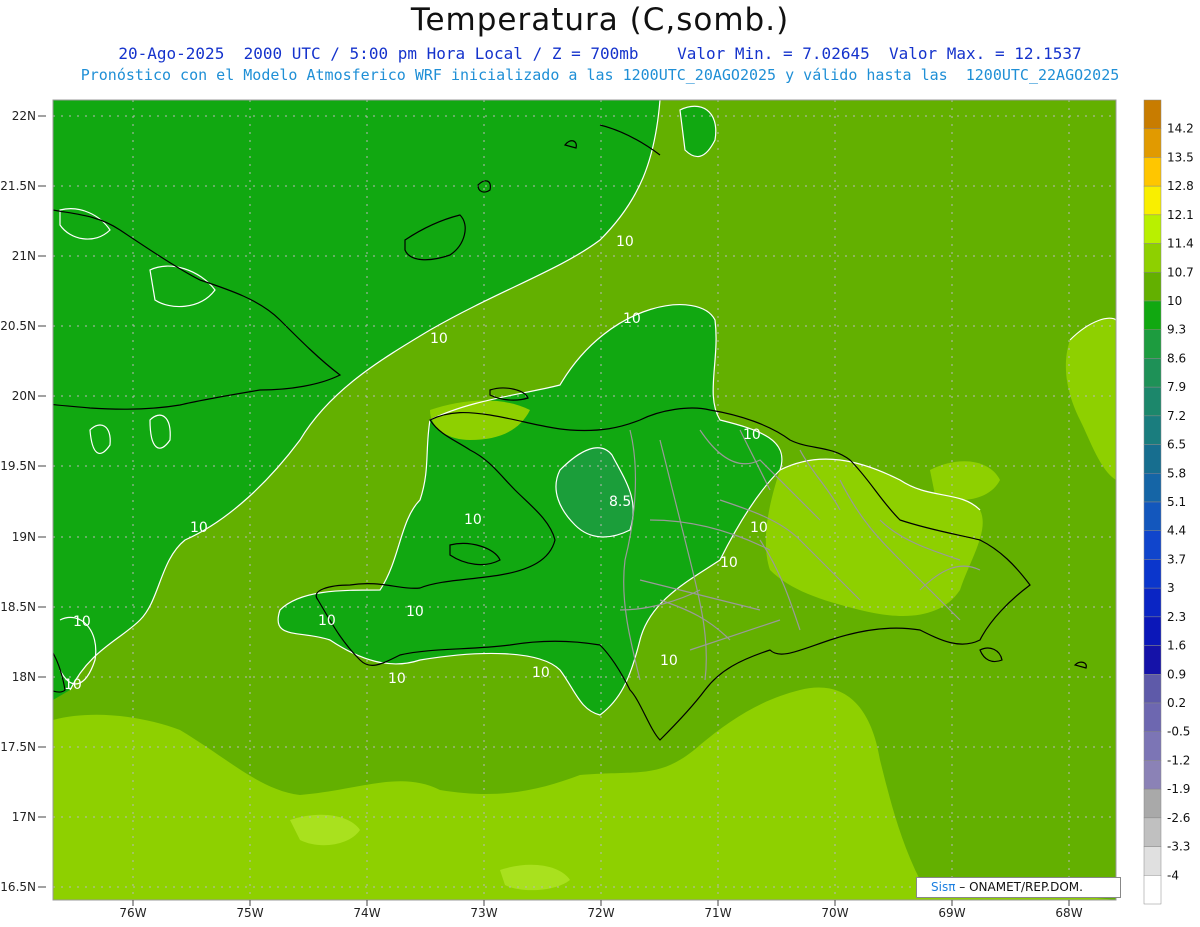 This screenshot has width=1200, height=927. Describe the element at coordinates (18, 186) in the screenshot. I see `lat-label: 21.5N` at that location.